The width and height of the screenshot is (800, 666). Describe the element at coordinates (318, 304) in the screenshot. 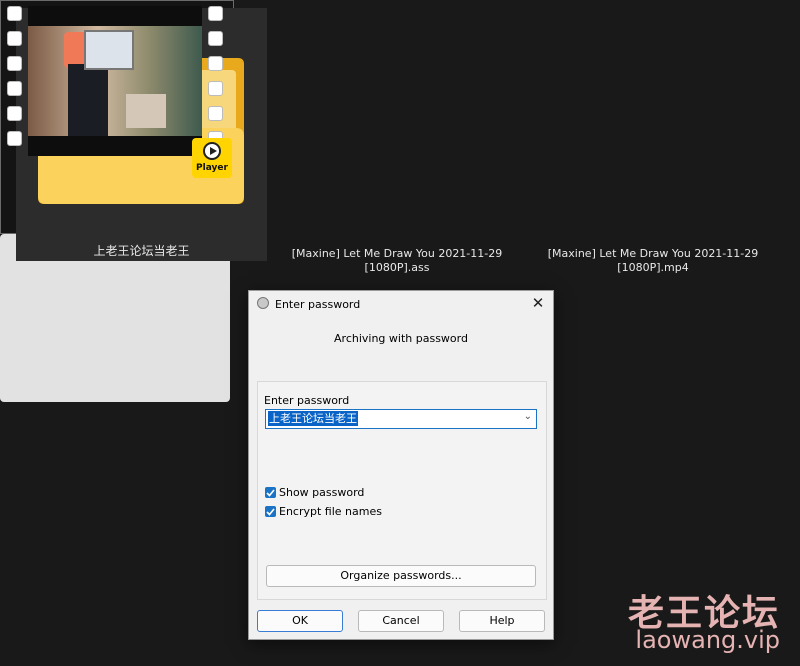

I see `dialog-title: Enter password` at that location.